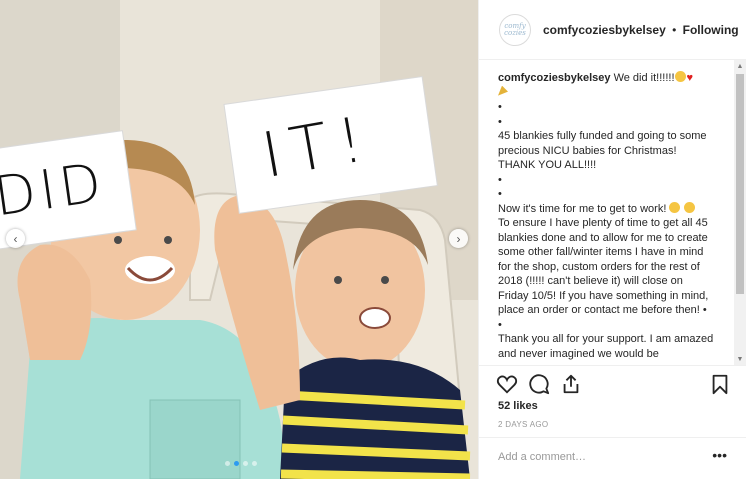 Image resolution: width=746 pixels, height=479 pixels. Describe the element at coordinates (518, 406) in the screenshot. I see `likes-count: 52 likes` at that location.